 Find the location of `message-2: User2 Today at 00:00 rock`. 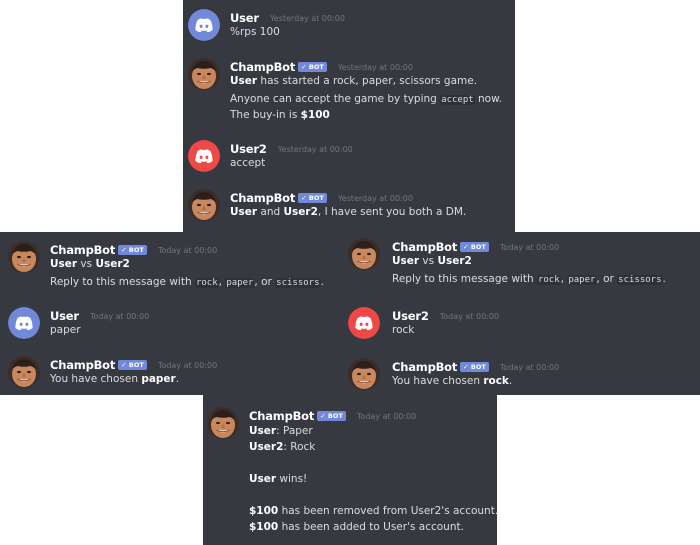

message-2: User2 Today at 00:00 rock is located at coordinates (521, 329).